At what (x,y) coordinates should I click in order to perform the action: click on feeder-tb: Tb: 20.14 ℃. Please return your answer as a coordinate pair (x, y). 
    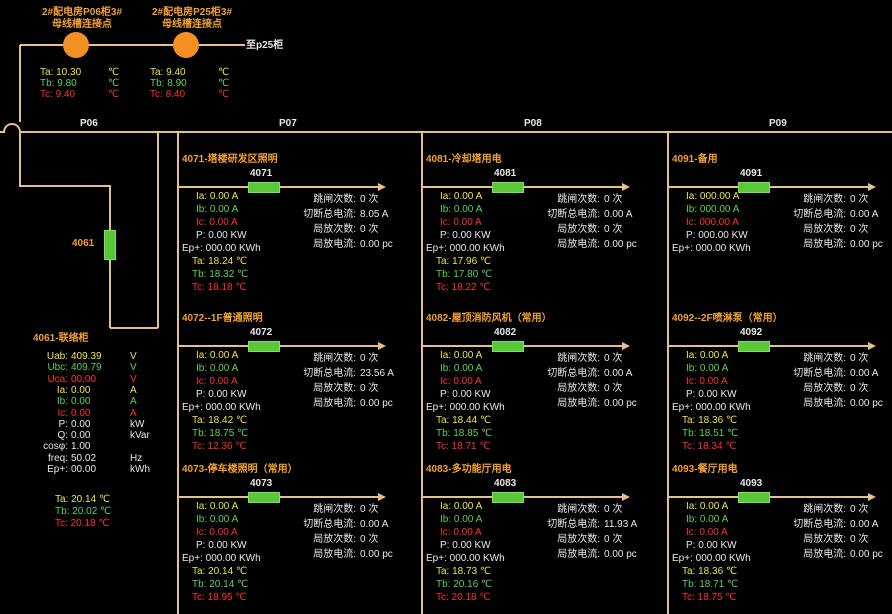
    Looking at the image, I should click on (220, 584).